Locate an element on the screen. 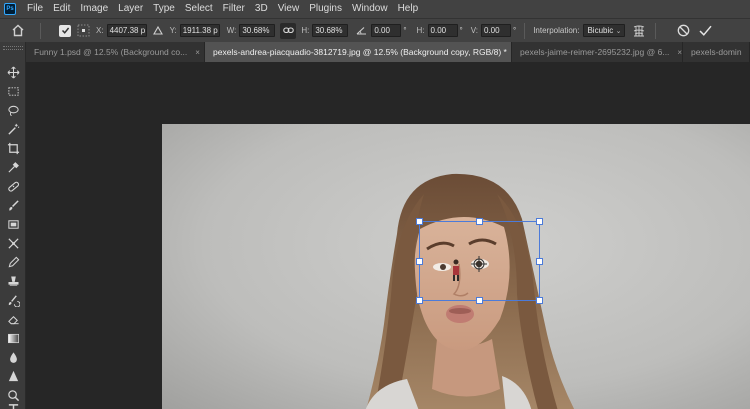 The height and width of the screenshot is (409, 750). menu-3d: 3D is located at coordinates (261, 9).